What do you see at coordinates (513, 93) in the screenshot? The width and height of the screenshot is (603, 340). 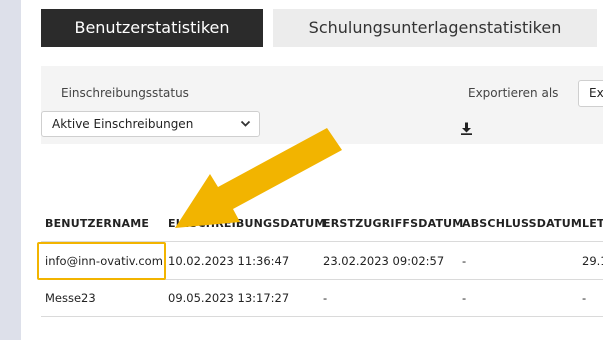 I see `export-label: Exportieren als` at bounding box center [513, 93].